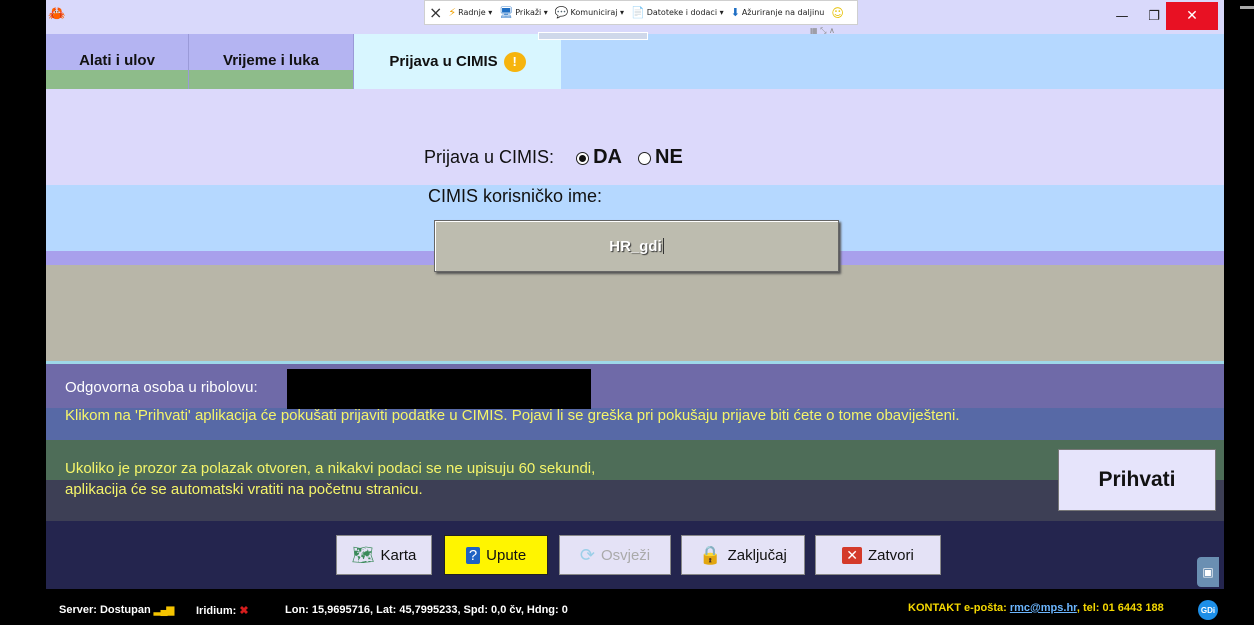 The image size is (1254, 625). What do you see at coordinates (398, 555) in the screenshot?
I see `map-button-label: Karta` at bounding box center [398, 555].